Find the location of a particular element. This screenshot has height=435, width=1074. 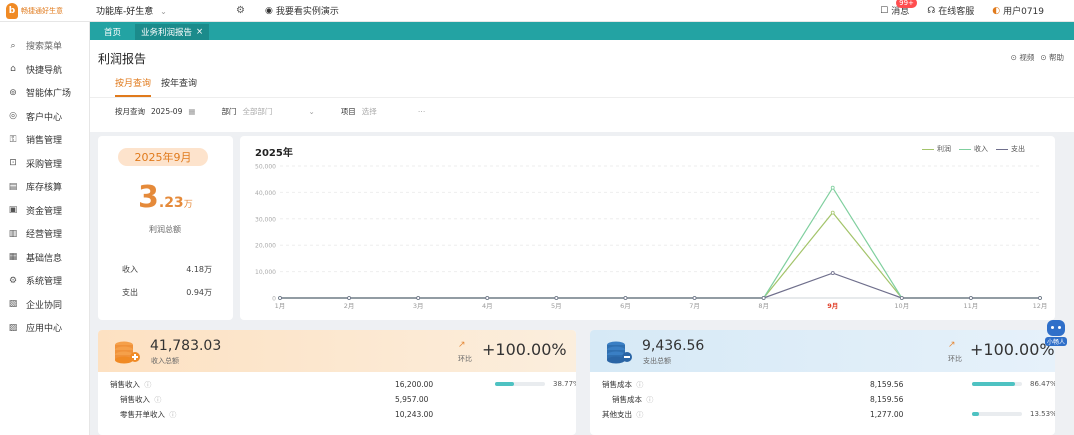

chart-title: 2025年 is located at coordinates (274, 153).